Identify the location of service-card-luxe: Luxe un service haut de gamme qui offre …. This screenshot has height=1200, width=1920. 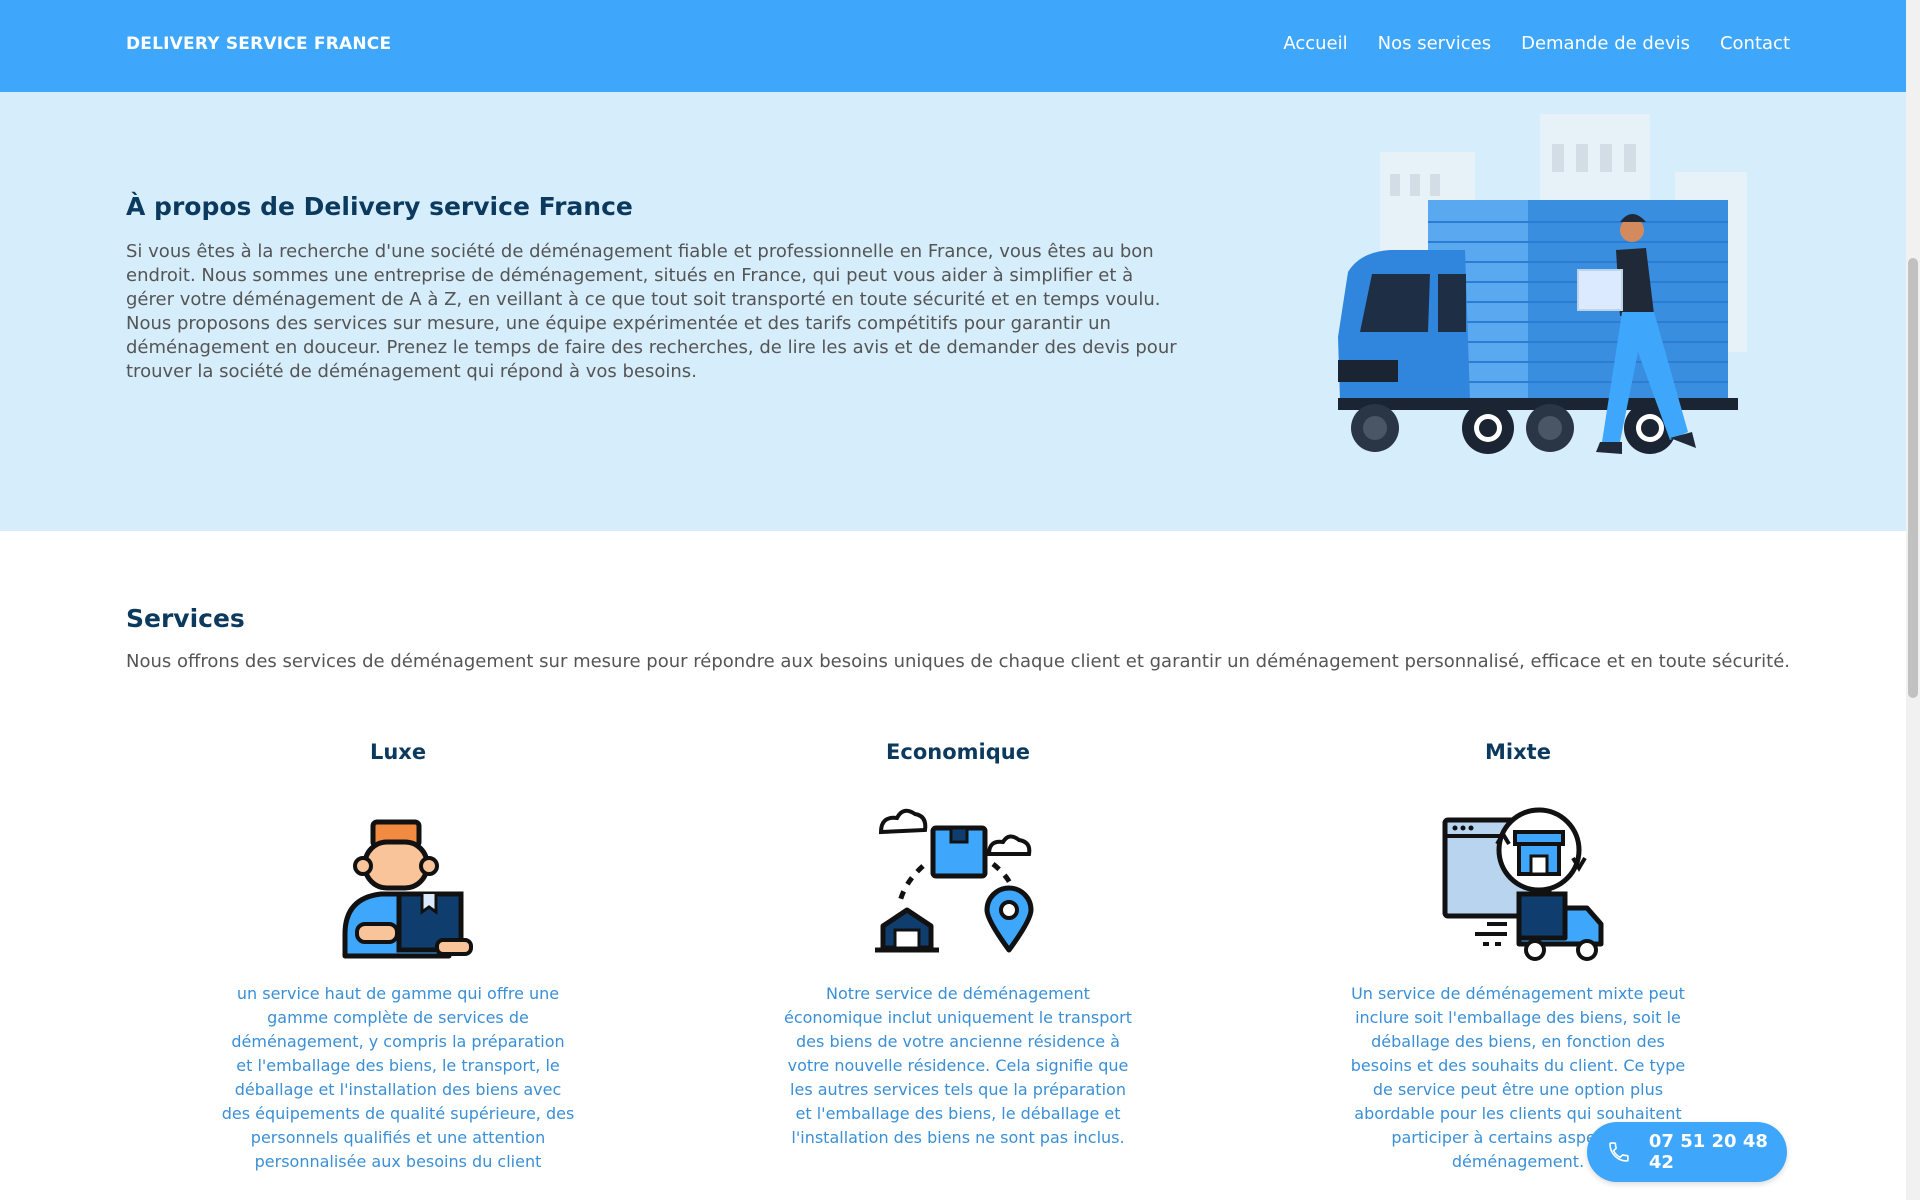
(398, 957).